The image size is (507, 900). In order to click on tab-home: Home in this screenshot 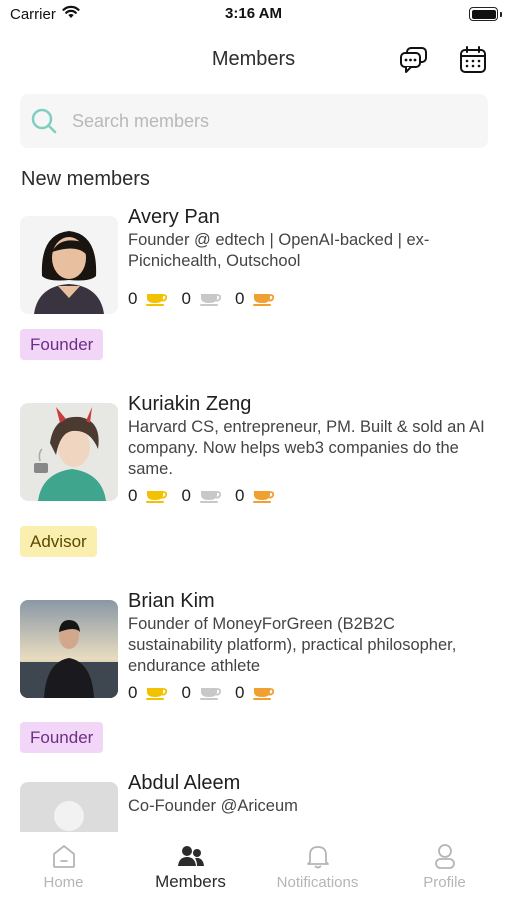, I will do `click(63, 866)`.